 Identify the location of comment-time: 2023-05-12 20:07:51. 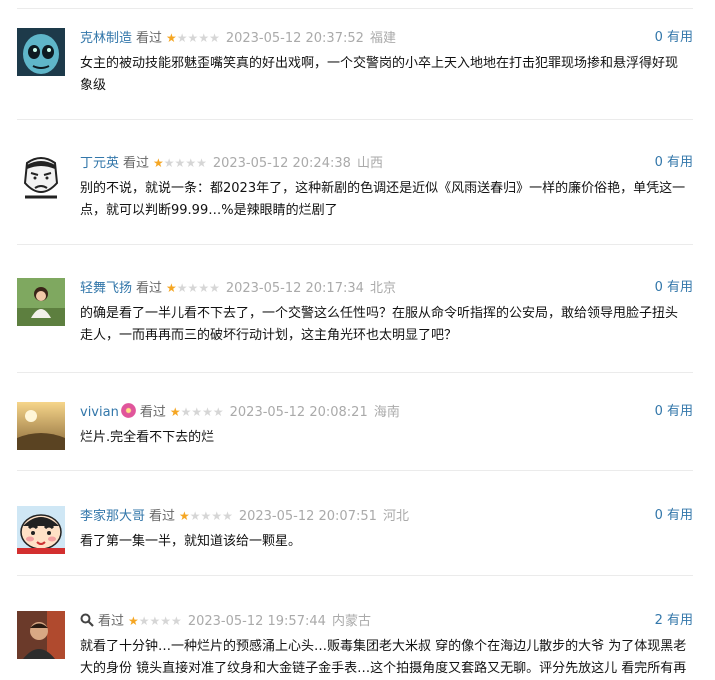
(307, 516).